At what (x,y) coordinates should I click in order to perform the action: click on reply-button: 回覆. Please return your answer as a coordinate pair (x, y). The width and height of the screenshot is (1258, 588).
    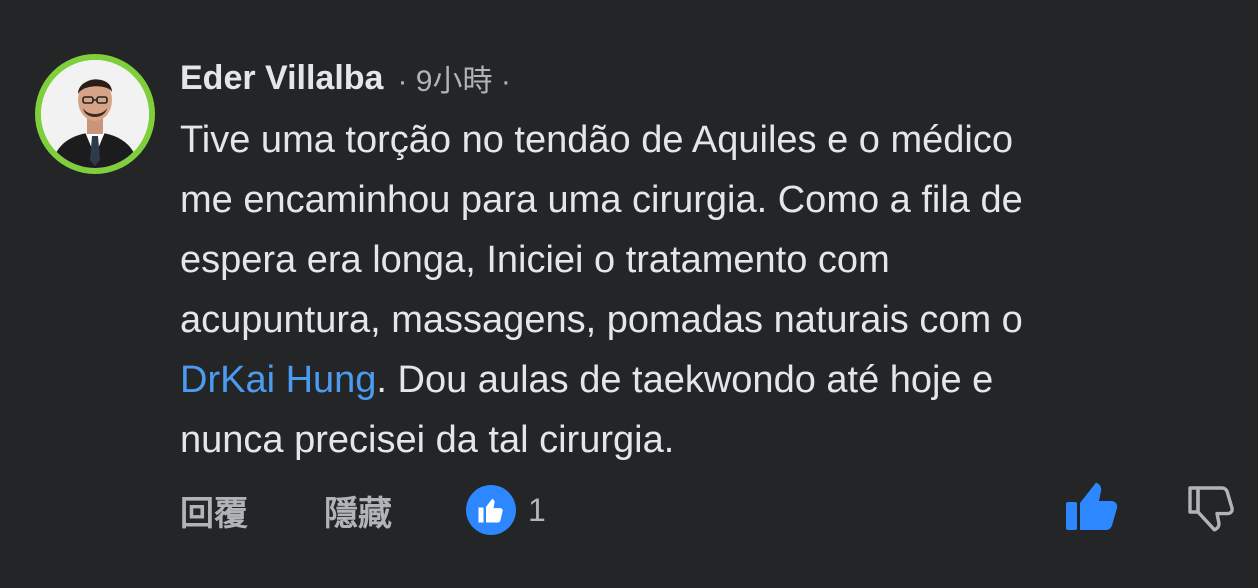
    Looking at the image, I should click on (214, 510).